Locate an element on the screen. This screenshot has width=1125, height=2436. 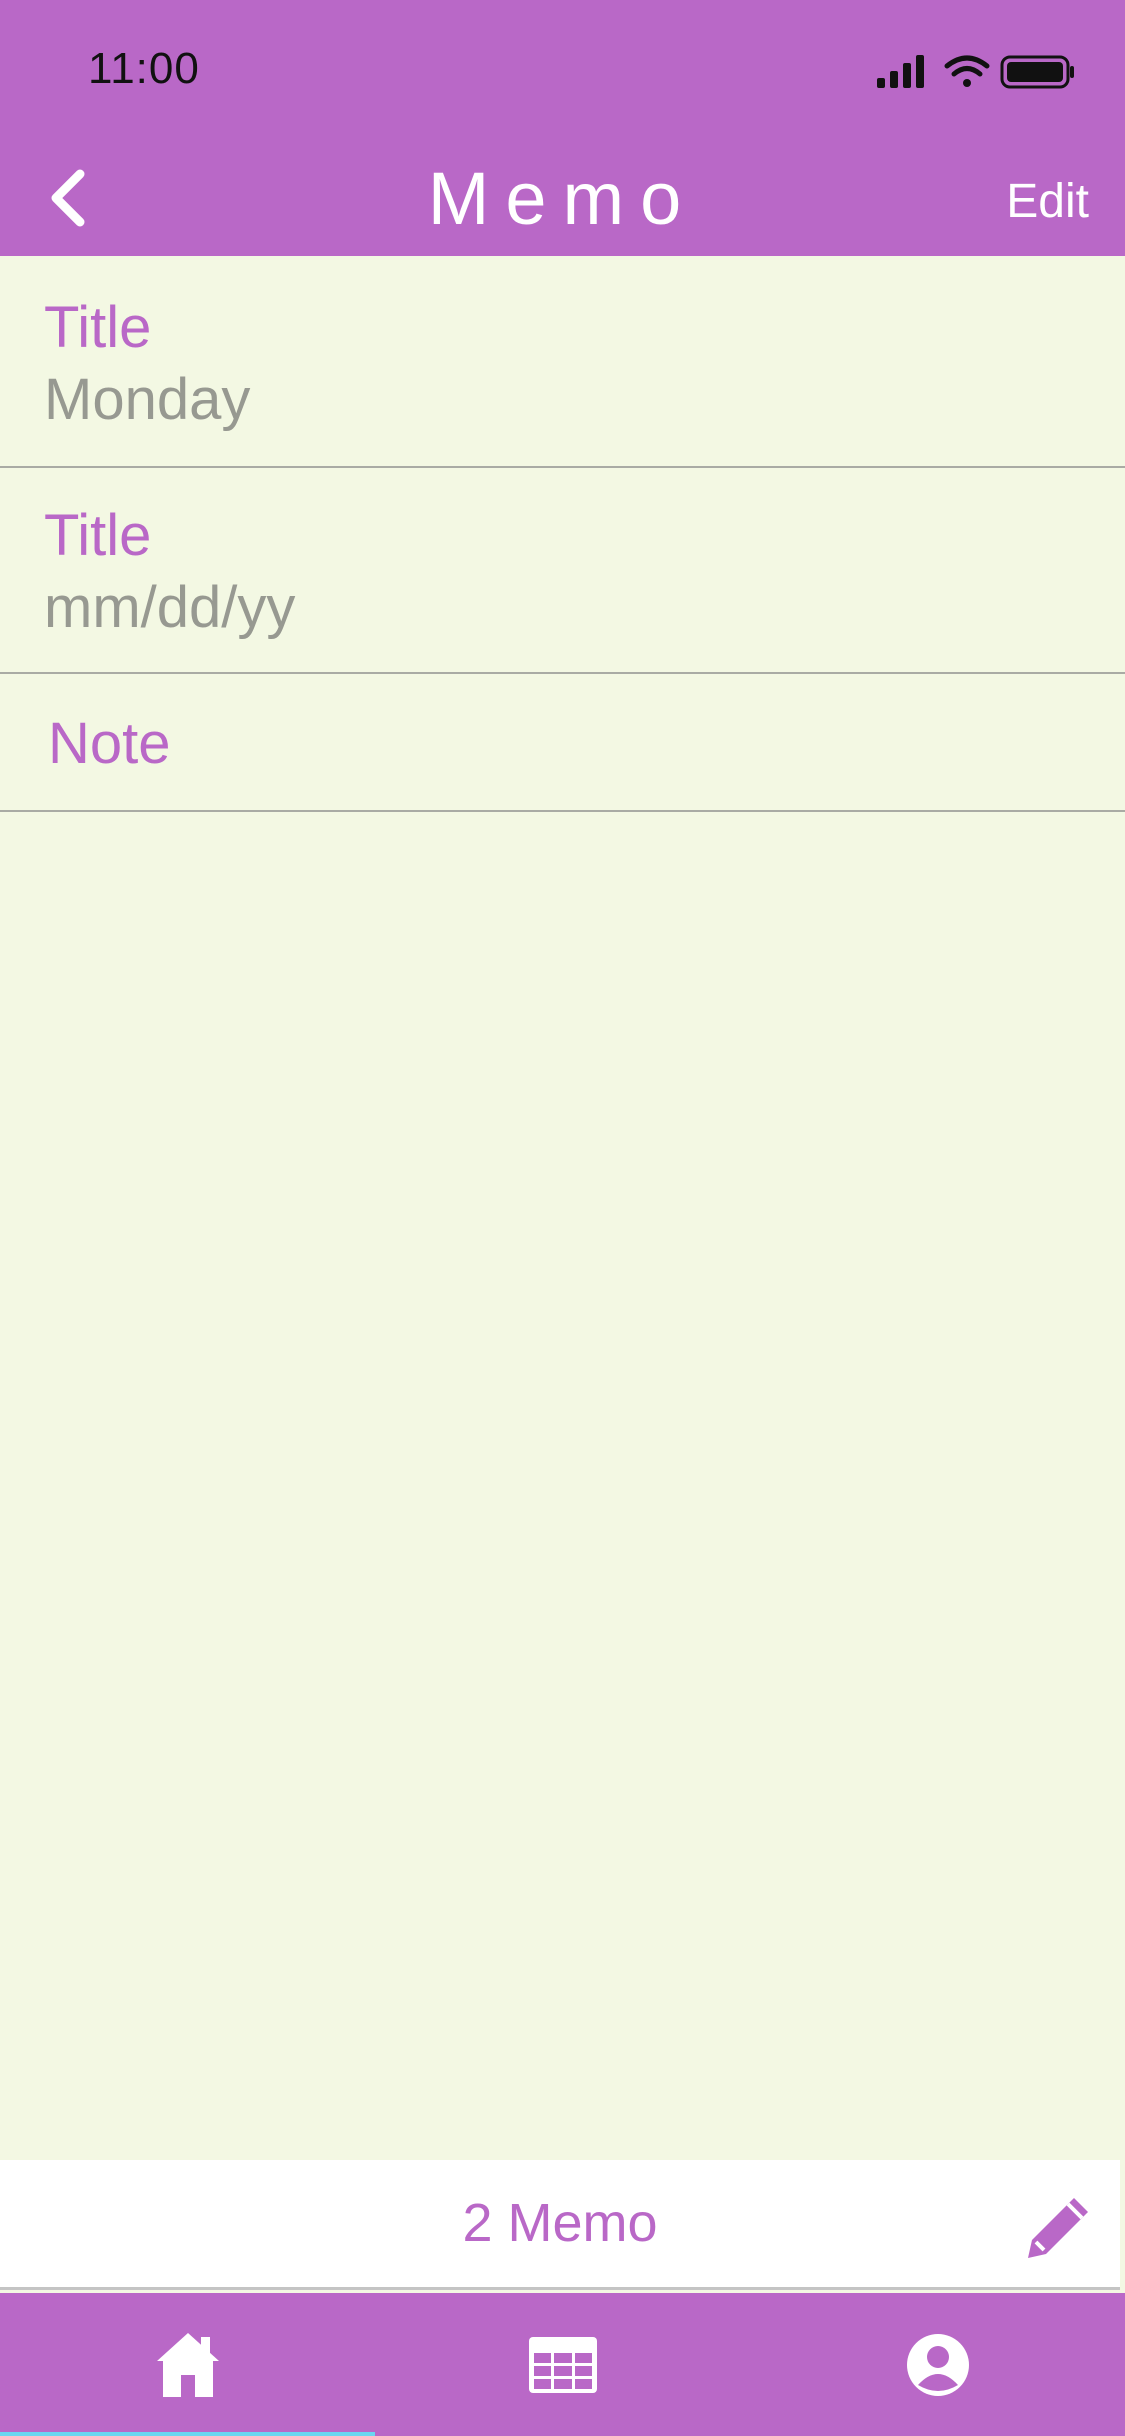
compose-button is located at coordinates (1058, 2228).